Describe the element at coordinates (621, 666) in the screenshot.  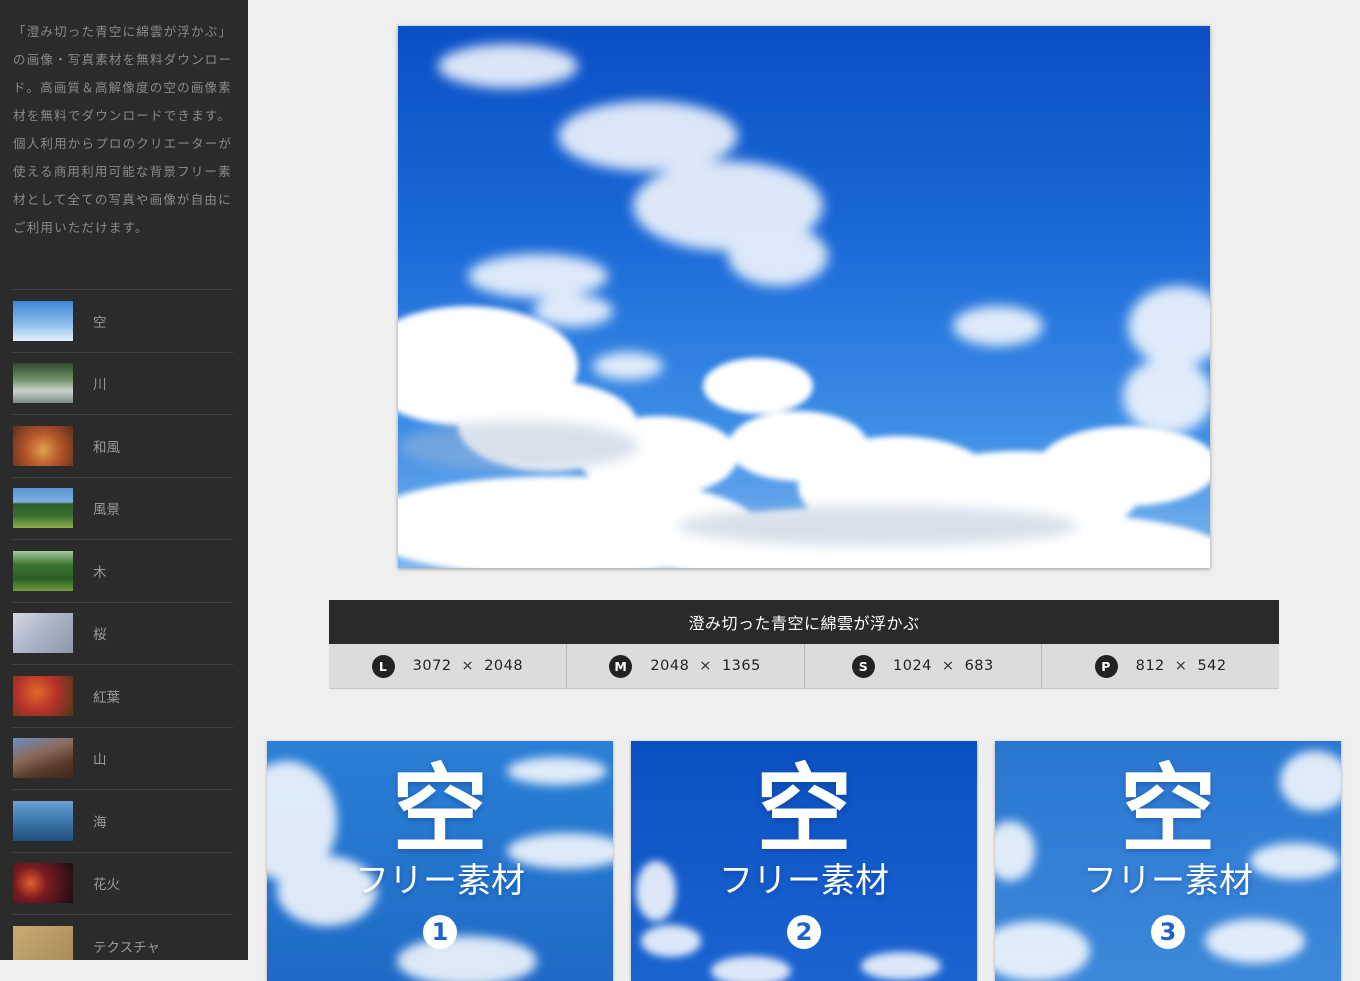
I see `size-badge: M` at that location.